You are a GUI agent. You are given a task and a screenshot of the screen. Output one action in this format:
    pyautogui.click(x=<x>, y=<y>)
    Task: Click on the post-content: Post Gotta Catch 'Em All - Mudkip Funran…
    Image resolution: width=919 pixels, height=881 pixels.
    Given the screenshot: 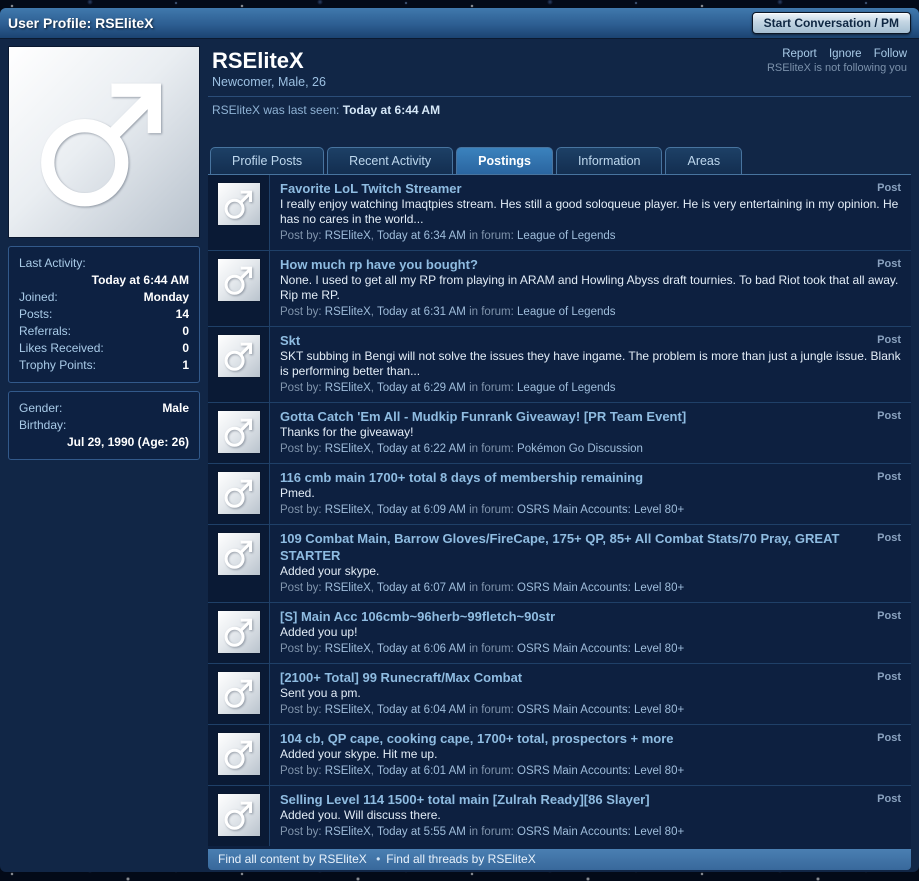 What is the action you would take?
    pyautogui.click(x=590, y=433)
    